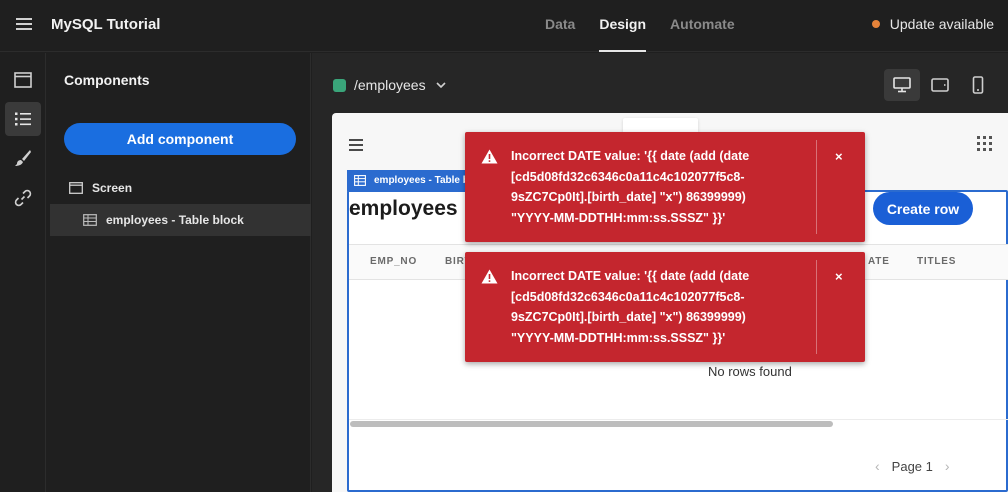 The image size is (1008, 492). I want to click on mobile-preview-button, so click(978, 85).